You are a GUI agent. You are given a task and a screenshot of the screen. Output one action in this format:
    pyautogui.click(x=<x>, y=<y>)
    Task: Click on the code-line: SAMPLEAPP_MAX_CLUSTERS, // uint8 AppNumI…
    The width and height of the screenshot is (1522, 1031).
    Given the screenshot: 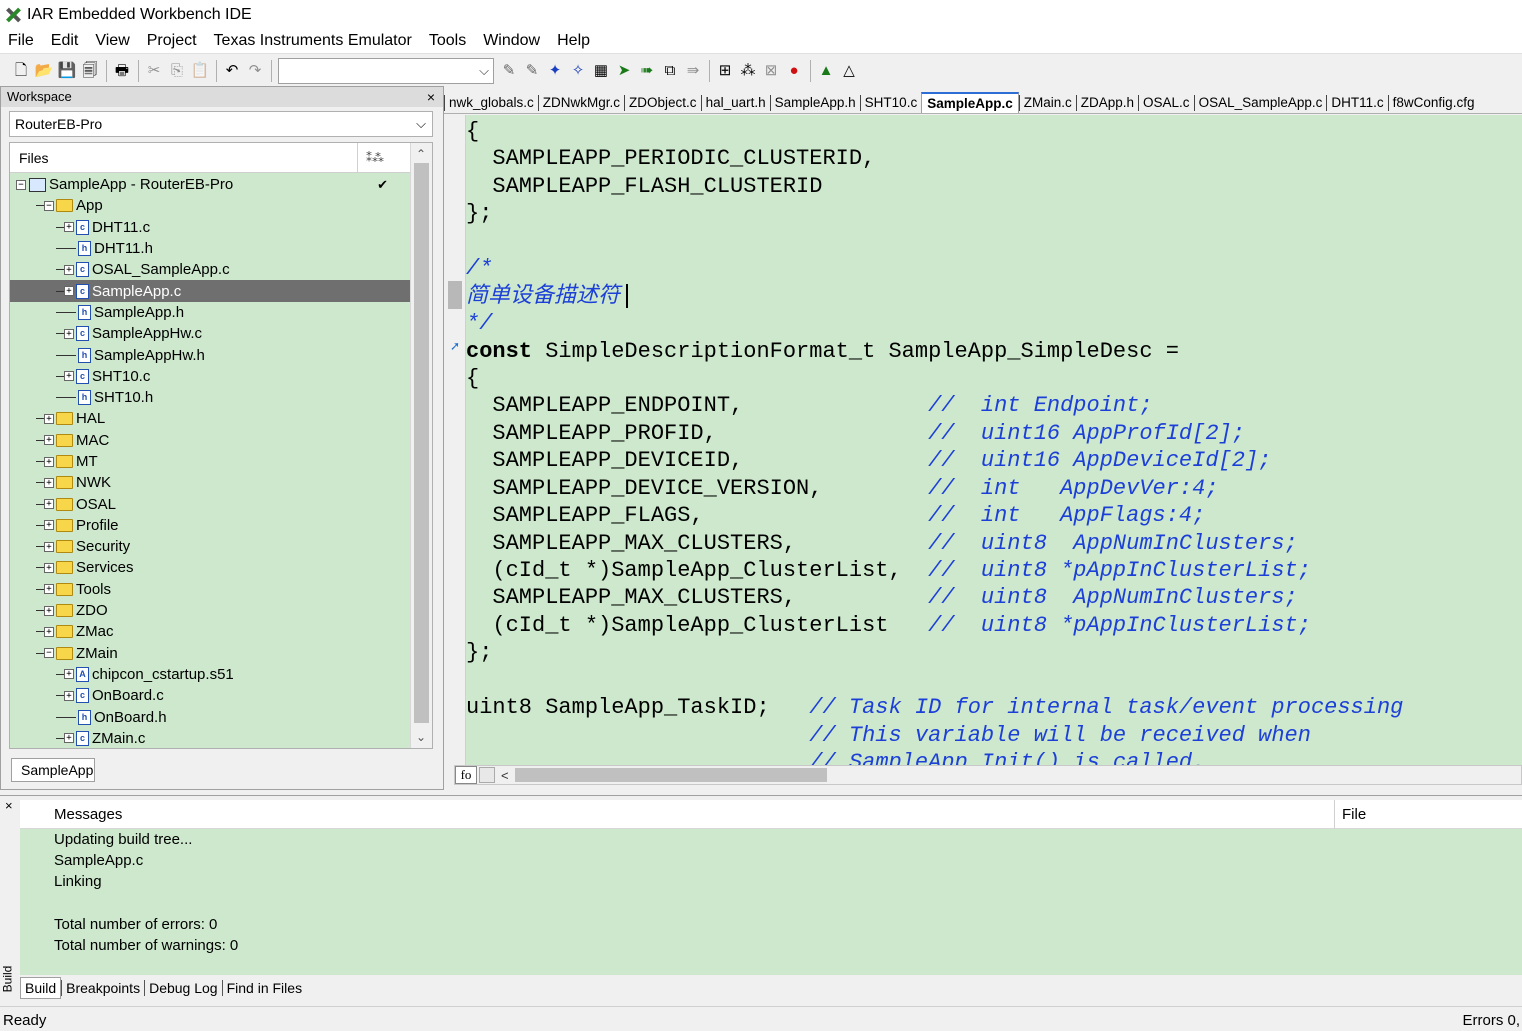 What is the action you would take?
    pyautogui.click(x=934, y=597)
    